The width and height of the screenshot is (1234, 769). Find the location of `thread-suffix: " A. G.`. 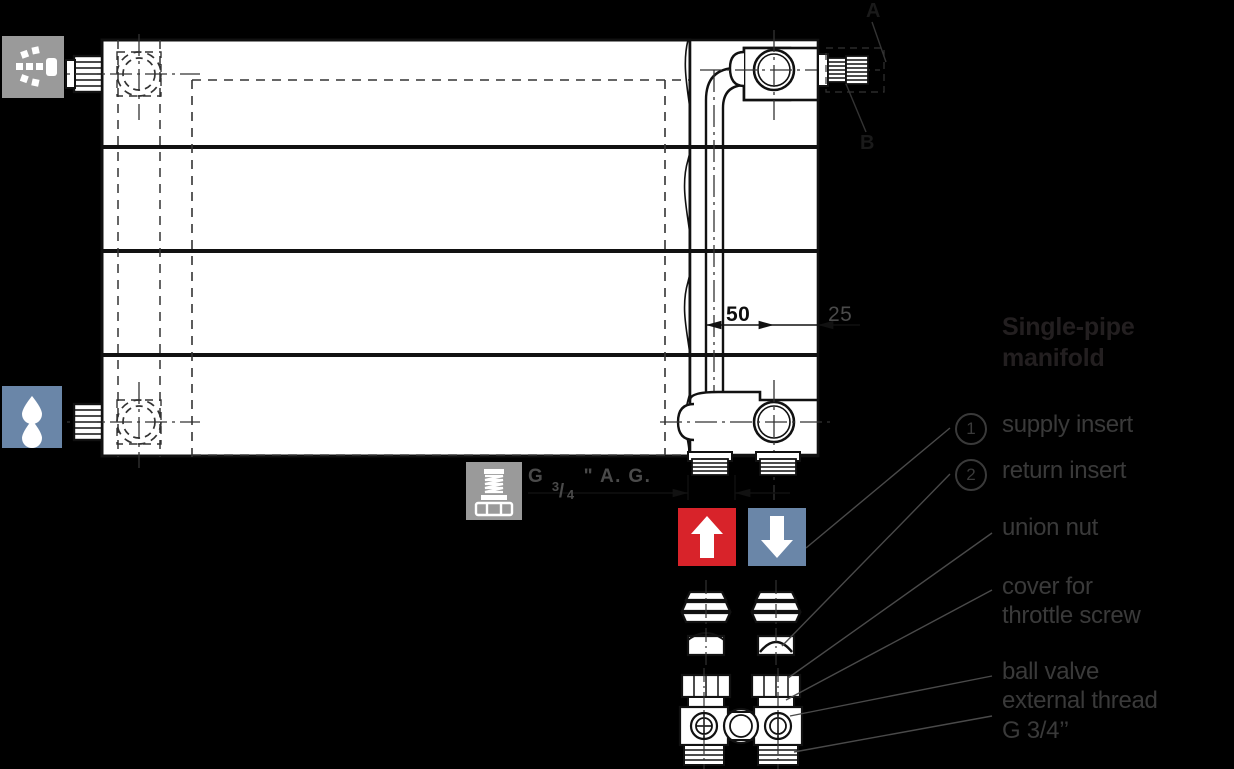

thread-suffix: " A. G. is located at coordinates (617, 476).